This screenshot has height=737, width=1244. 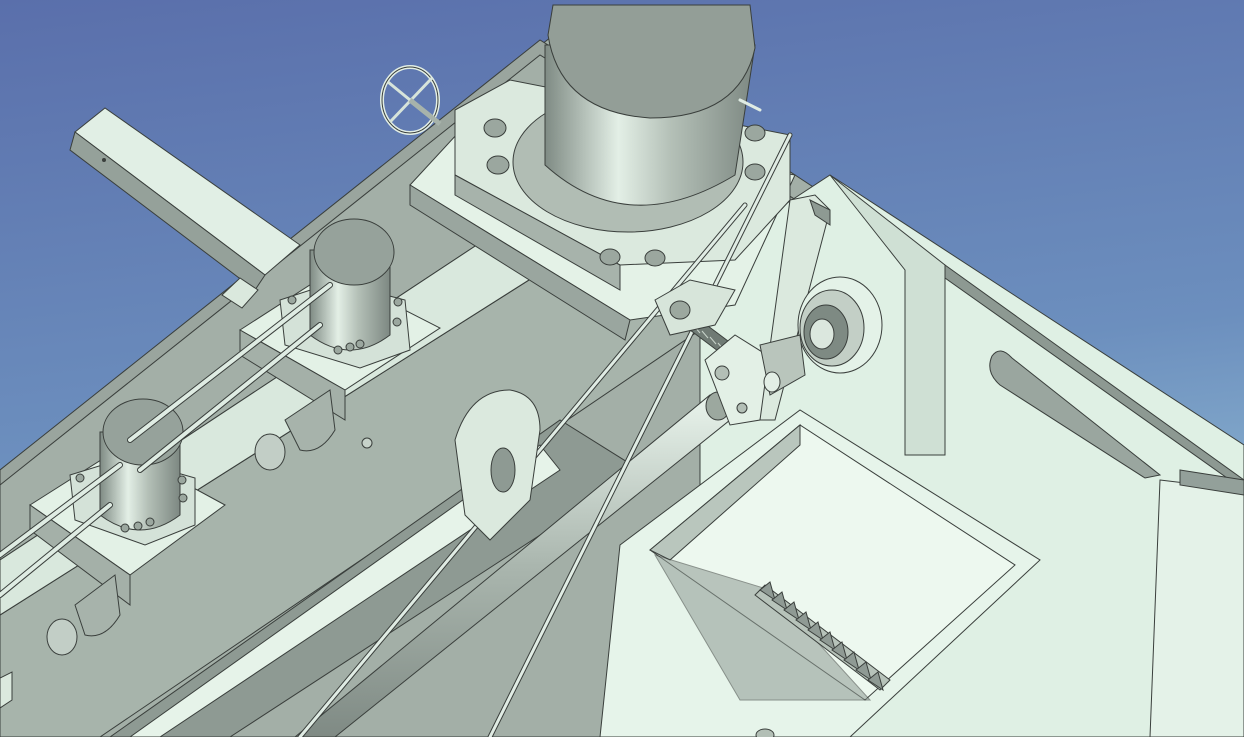 I want to click on large-cylinder, so click(x=634, y=118).